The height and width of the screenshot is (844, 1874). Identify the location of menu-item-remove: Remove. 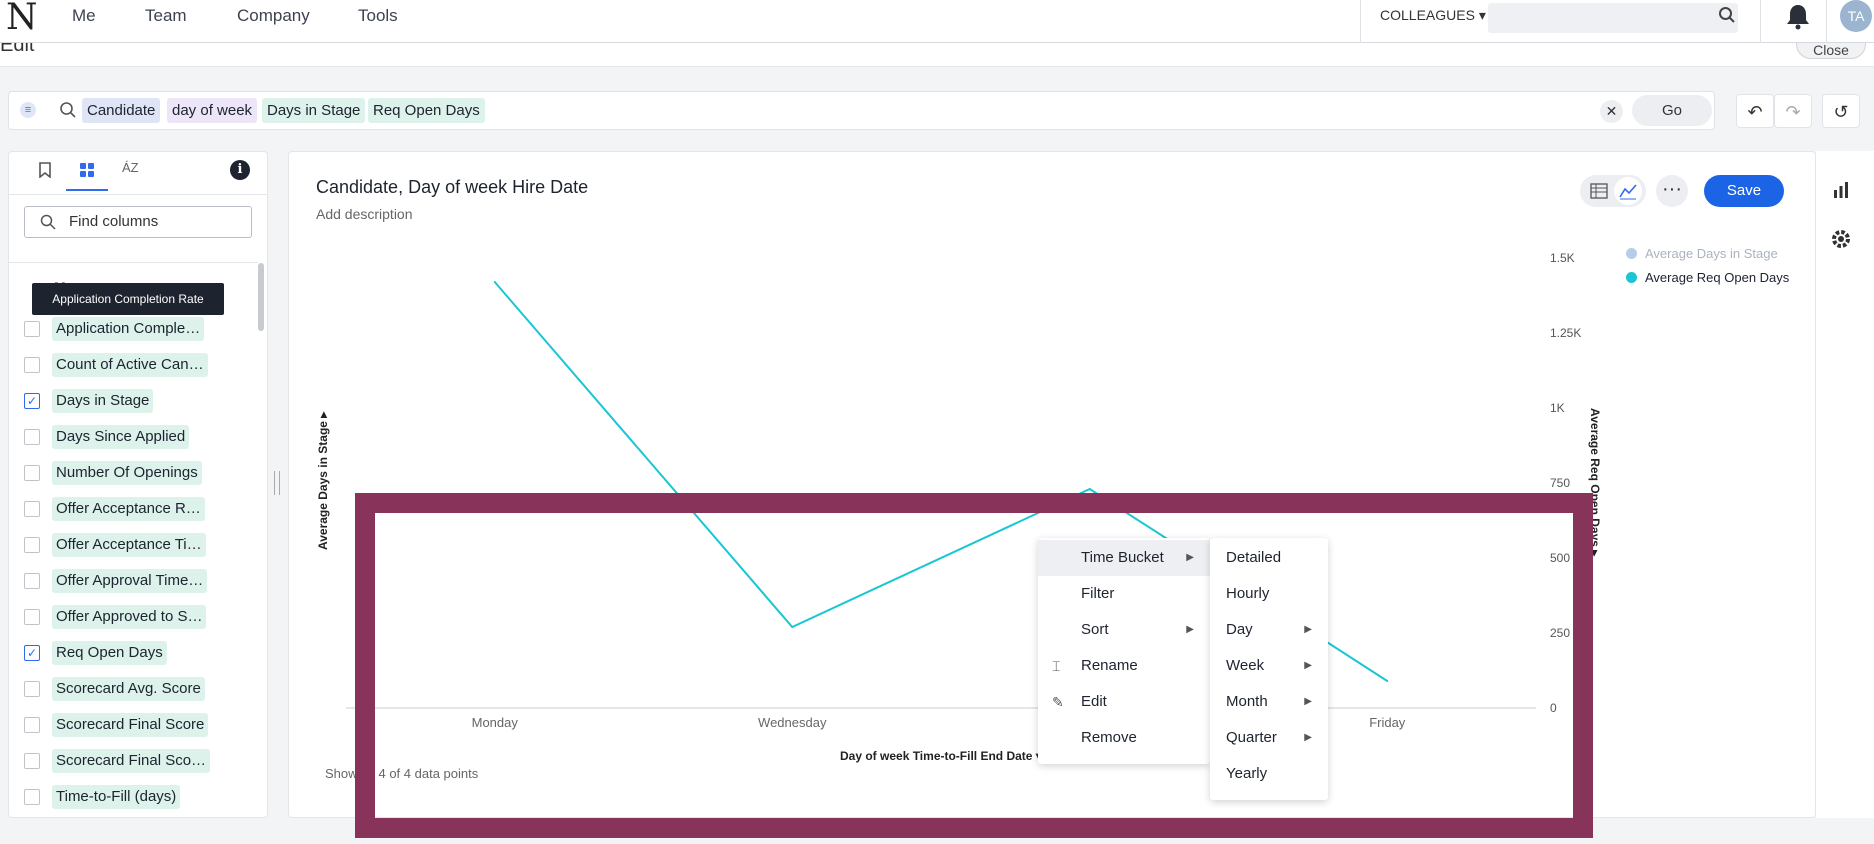
(1124, 738).